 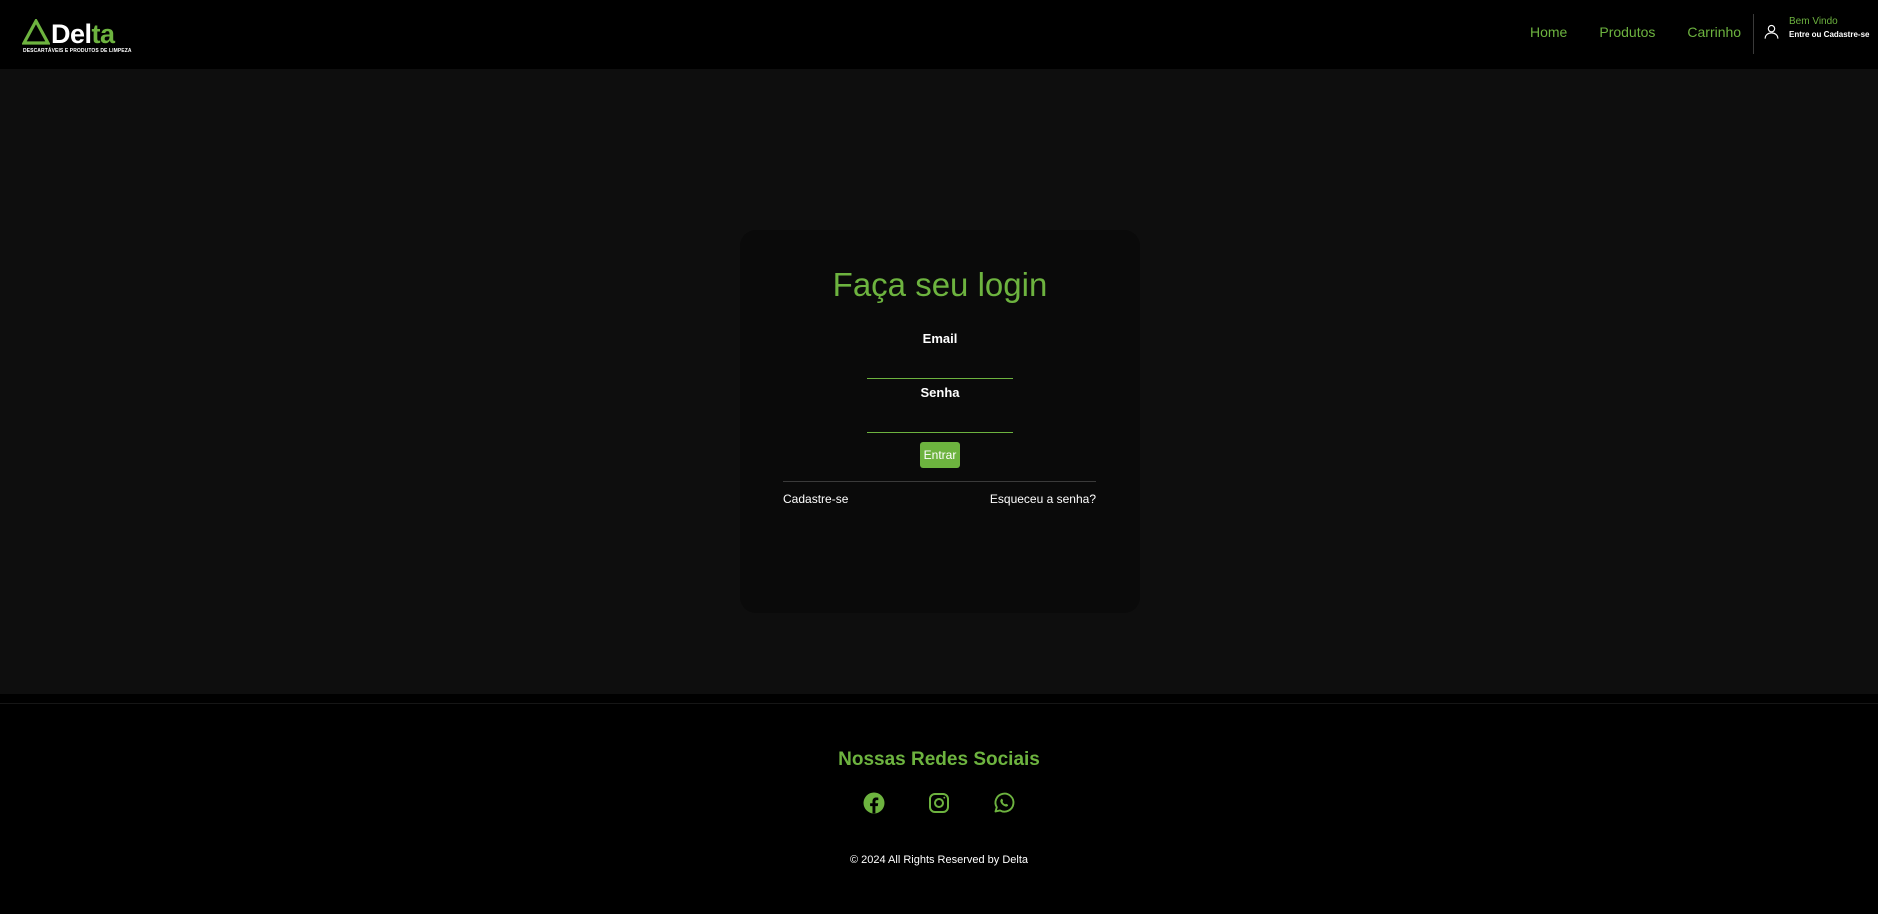 What do you see at coordinates (939, 481) in the screenshot?
I see `card-divider` at bounding box center [939, 481].